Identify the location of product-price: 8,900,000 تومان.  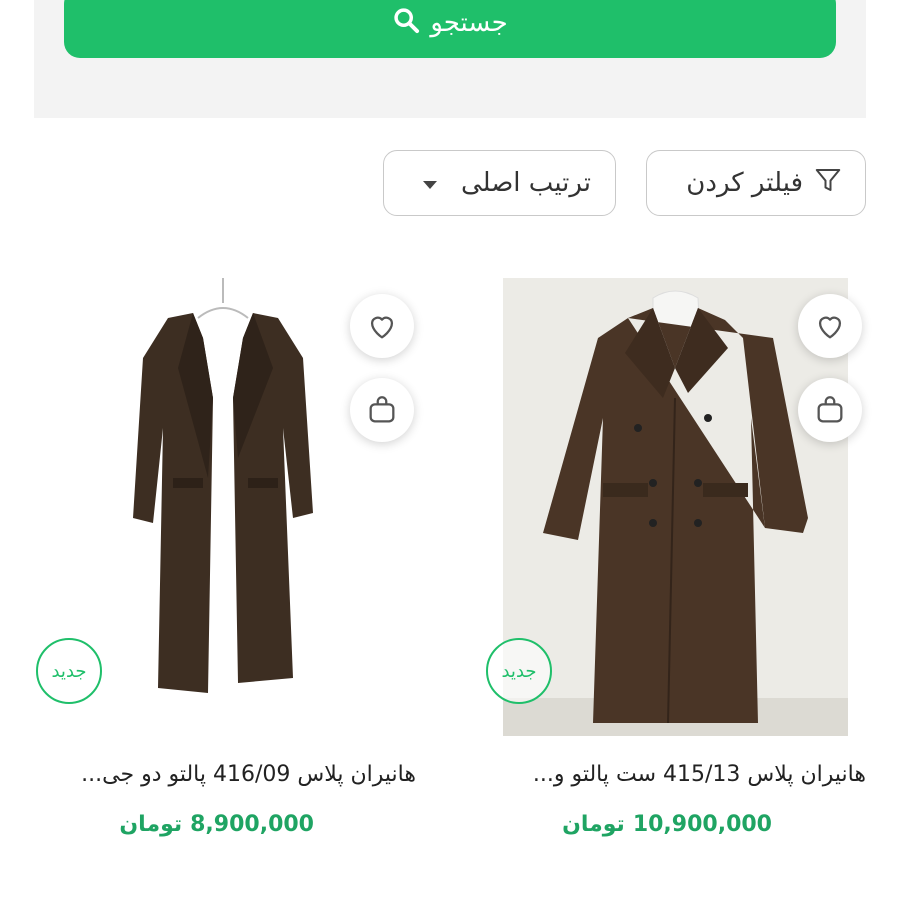
(216, 824).